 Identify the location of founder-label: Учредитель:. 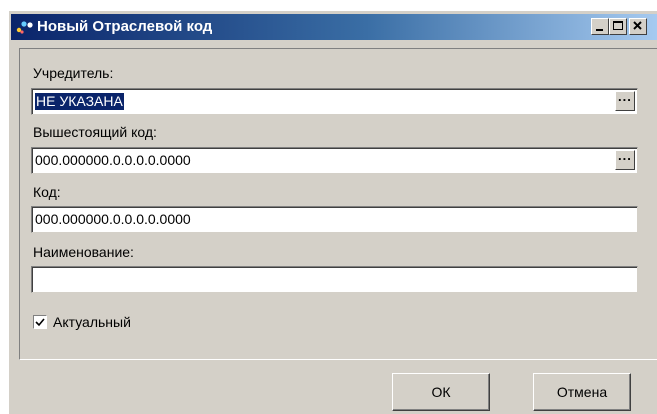
(73, 73).